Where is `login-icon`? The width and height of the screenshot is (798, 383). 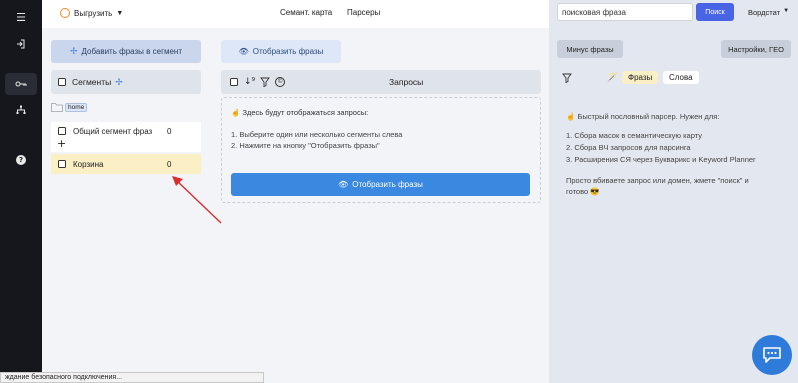 login-icon is located at coordinates (21, 45).